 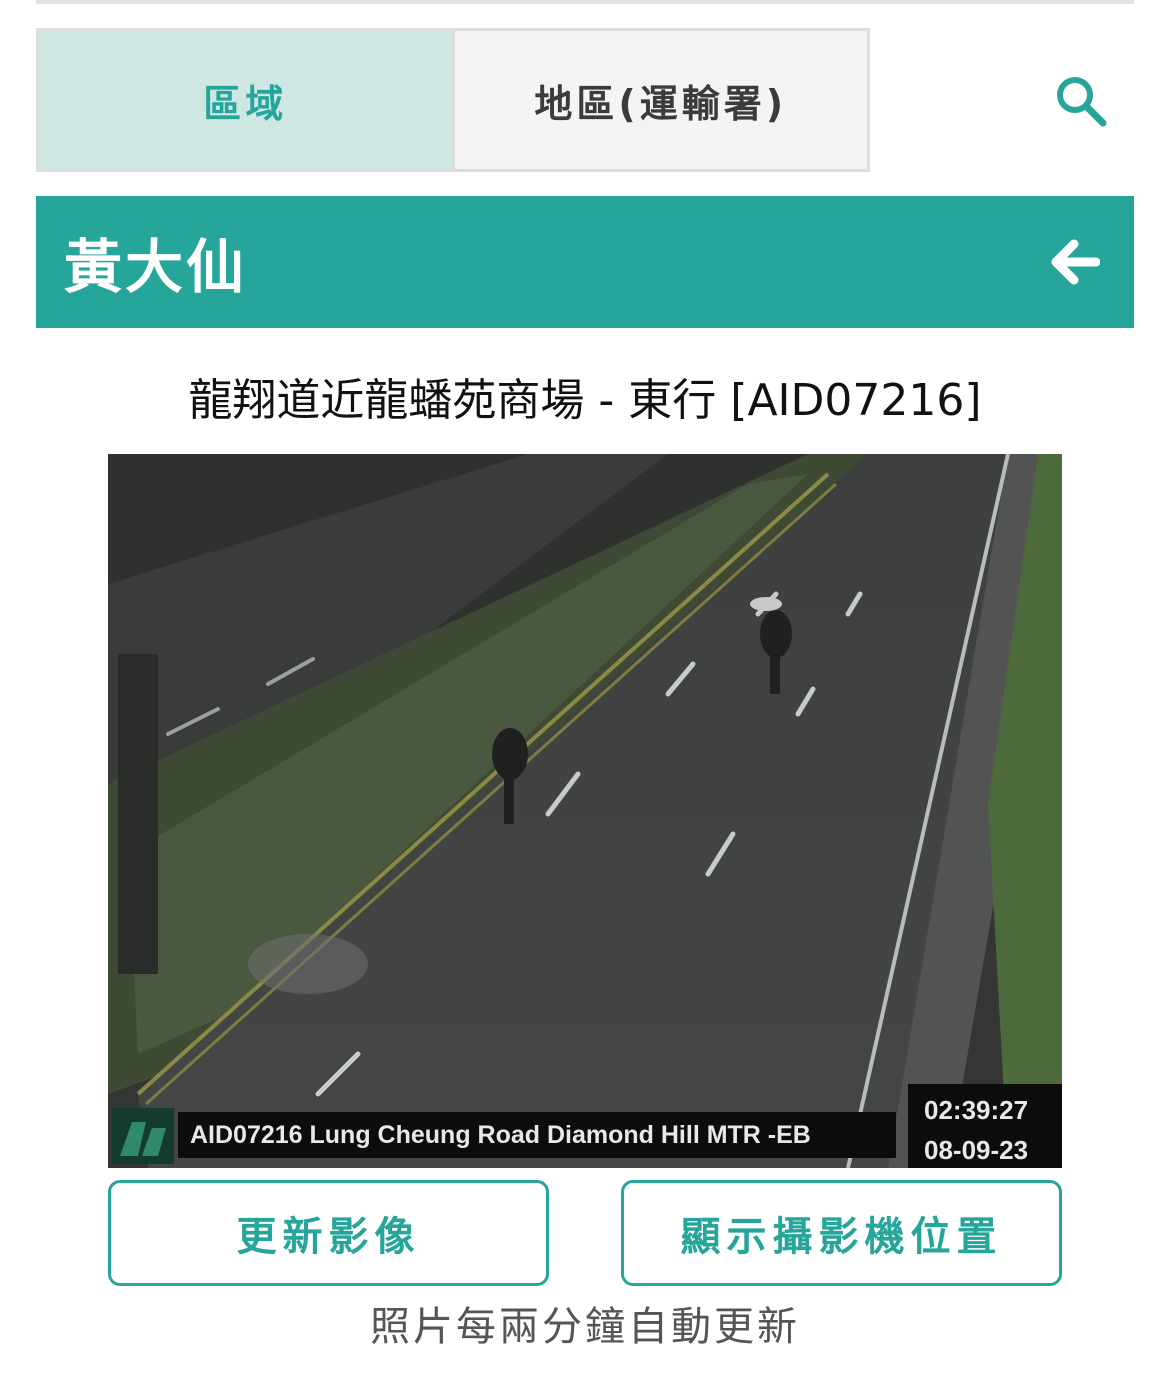 What do you see at coordinates (247, 100) in the screenshot?
I see `tab-region: 區域` at bounding box center [247, 100].